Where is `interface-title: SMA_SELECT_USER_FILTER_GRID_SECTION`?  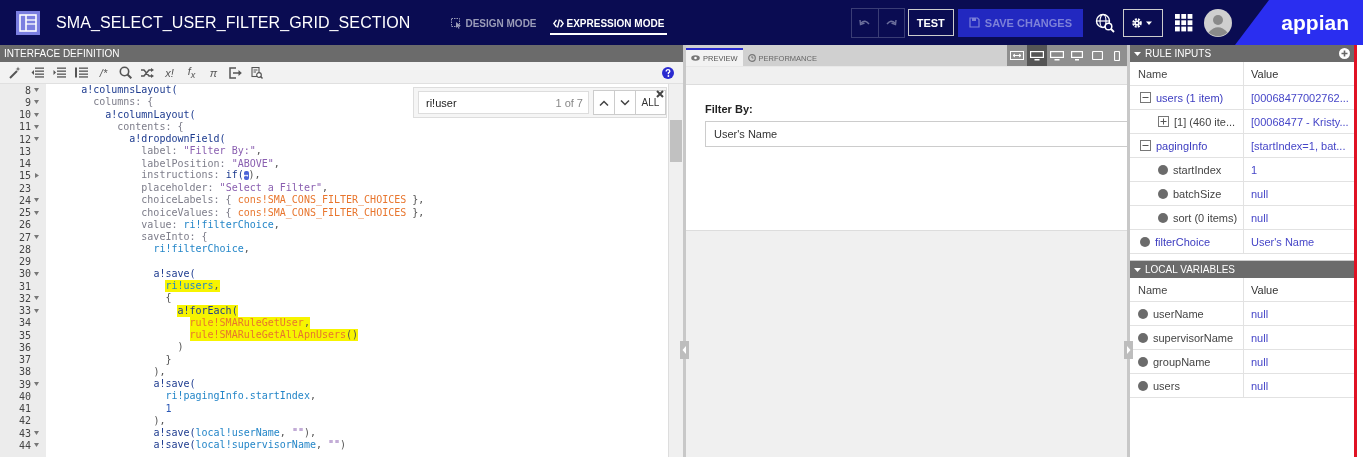 interface-title: SMA_SELECT_USER_FILTER_GRID_SECTION is located at coordinates (233, 22).